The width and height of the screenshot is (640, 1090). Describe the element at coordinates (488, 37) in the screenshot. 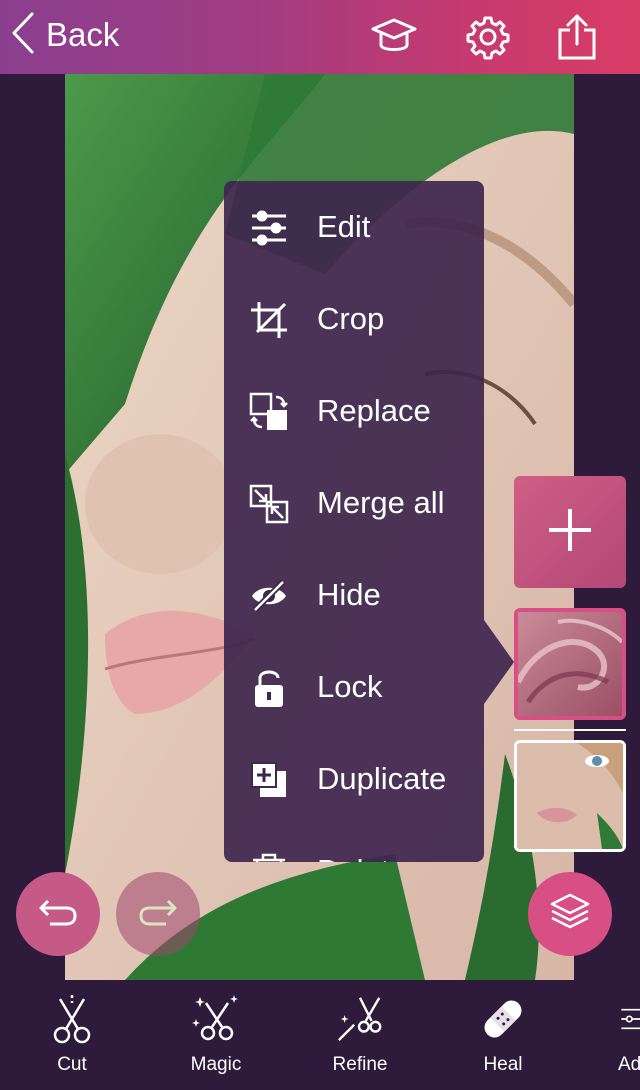

I see `gear-icon` at that location.